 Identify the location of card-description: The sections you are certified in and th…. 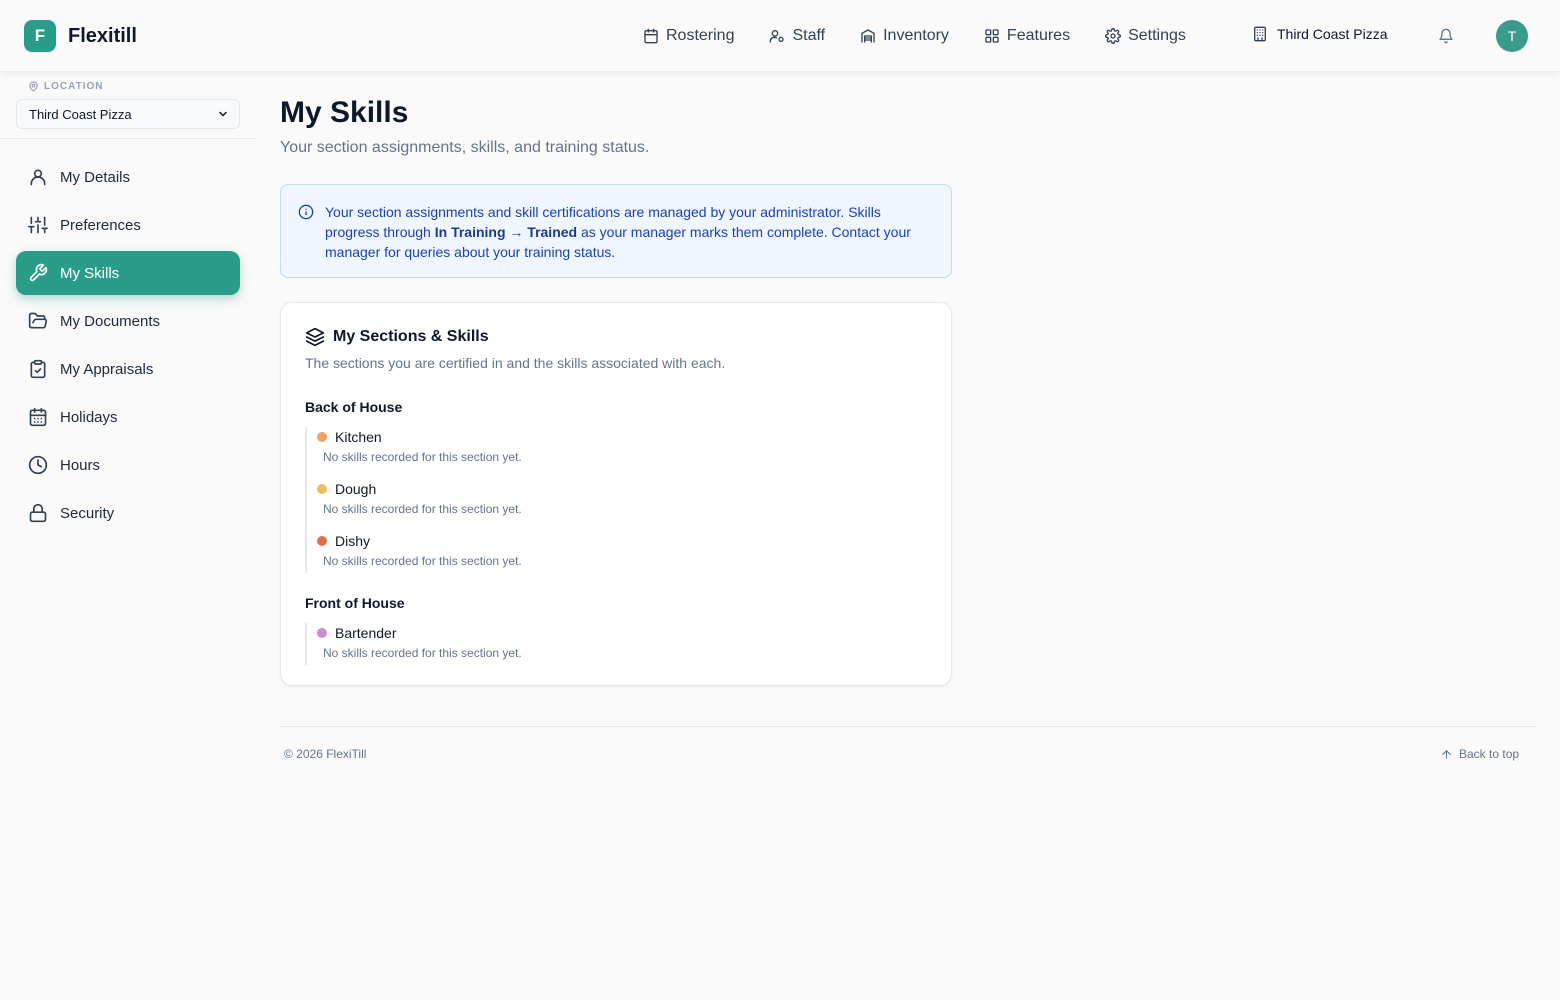
(515, 363).